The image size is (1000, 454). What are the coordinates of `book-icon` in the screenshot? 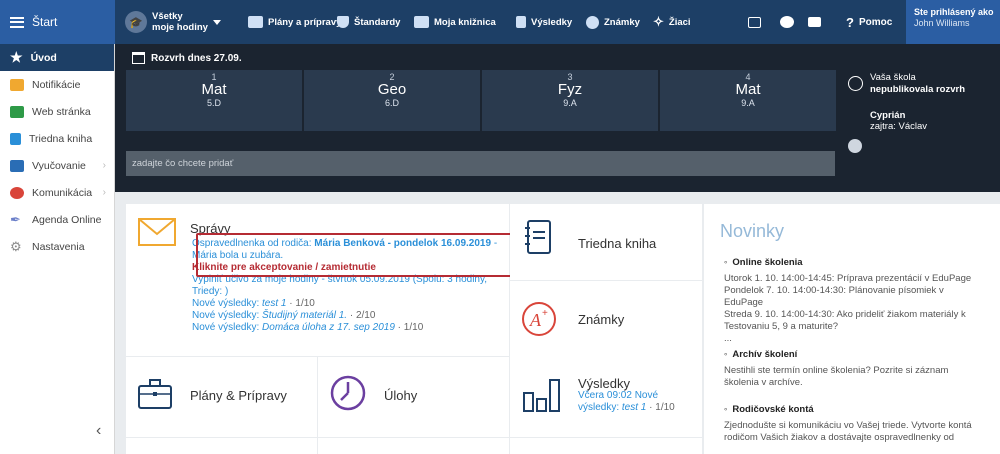 It's located at (15, 138).